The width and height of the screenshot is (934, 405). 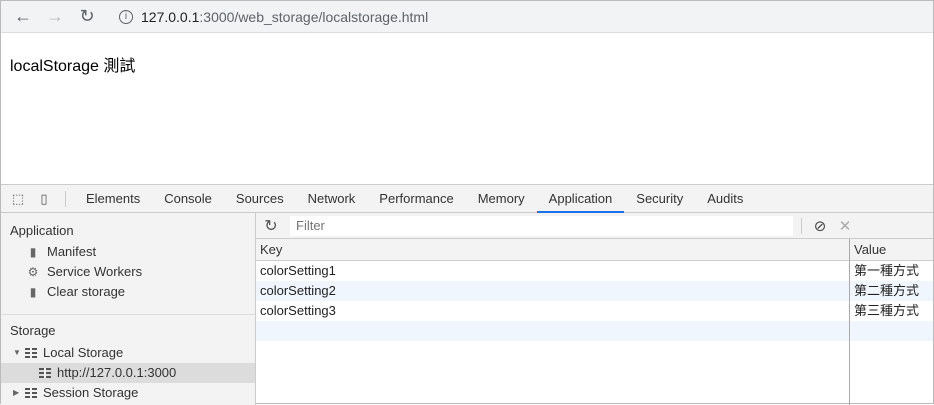 What do you see at coordinates (95, 271) in the screenshot?
I see `sidebar-item-label: Service Workers` at bounding box center [95, 271].